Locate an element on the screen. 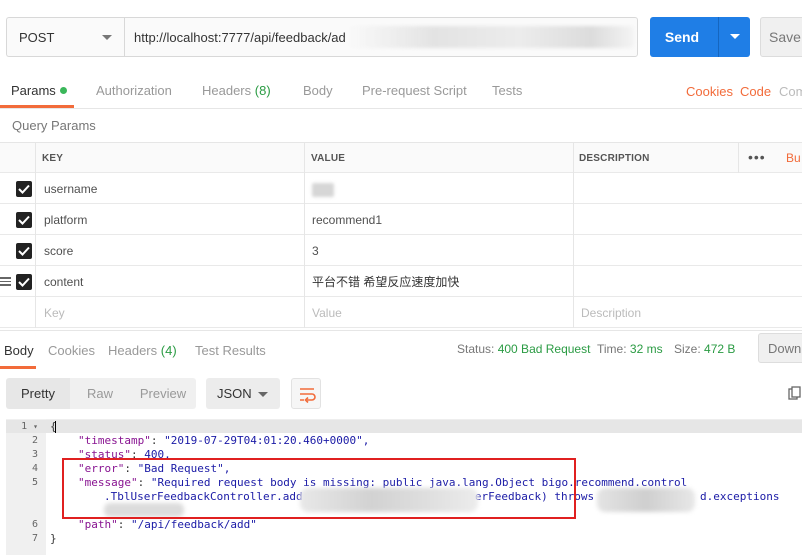 The width and height of the screenshot is (802, 555). line-number: 2 is located at coordinates (34, 440).